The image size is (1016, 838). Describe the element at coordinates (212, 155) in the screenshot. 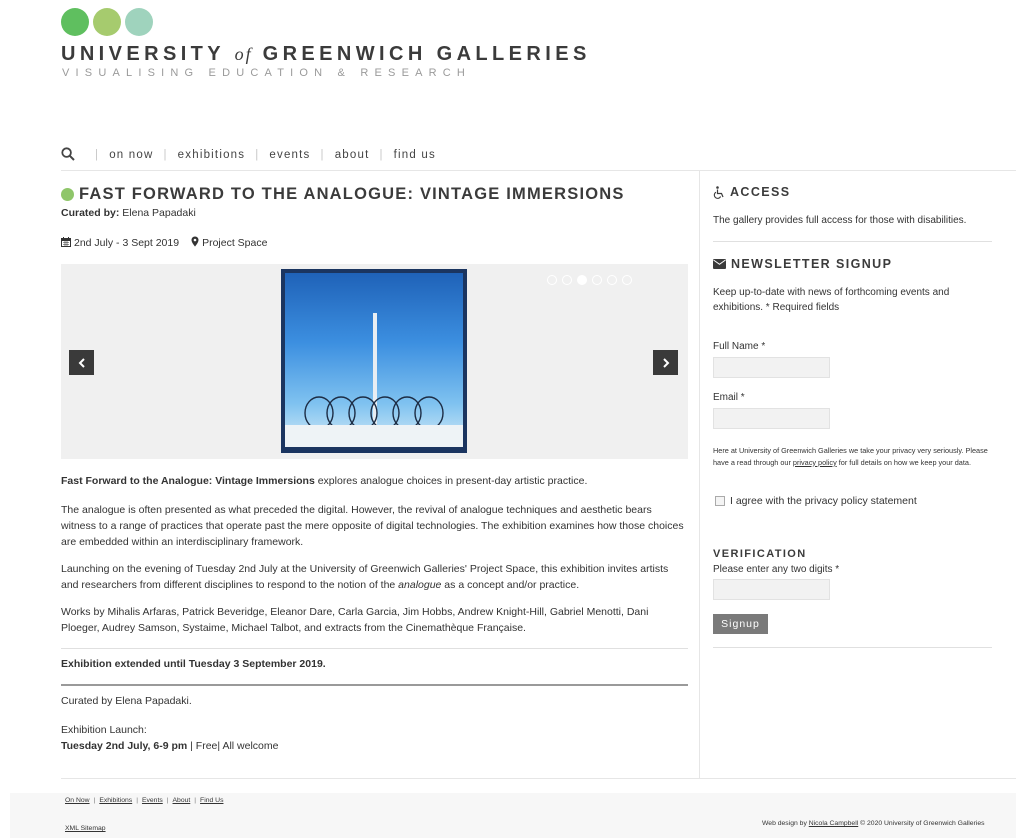

I see `nav-item-exhibitions: exhibitions` at that location.